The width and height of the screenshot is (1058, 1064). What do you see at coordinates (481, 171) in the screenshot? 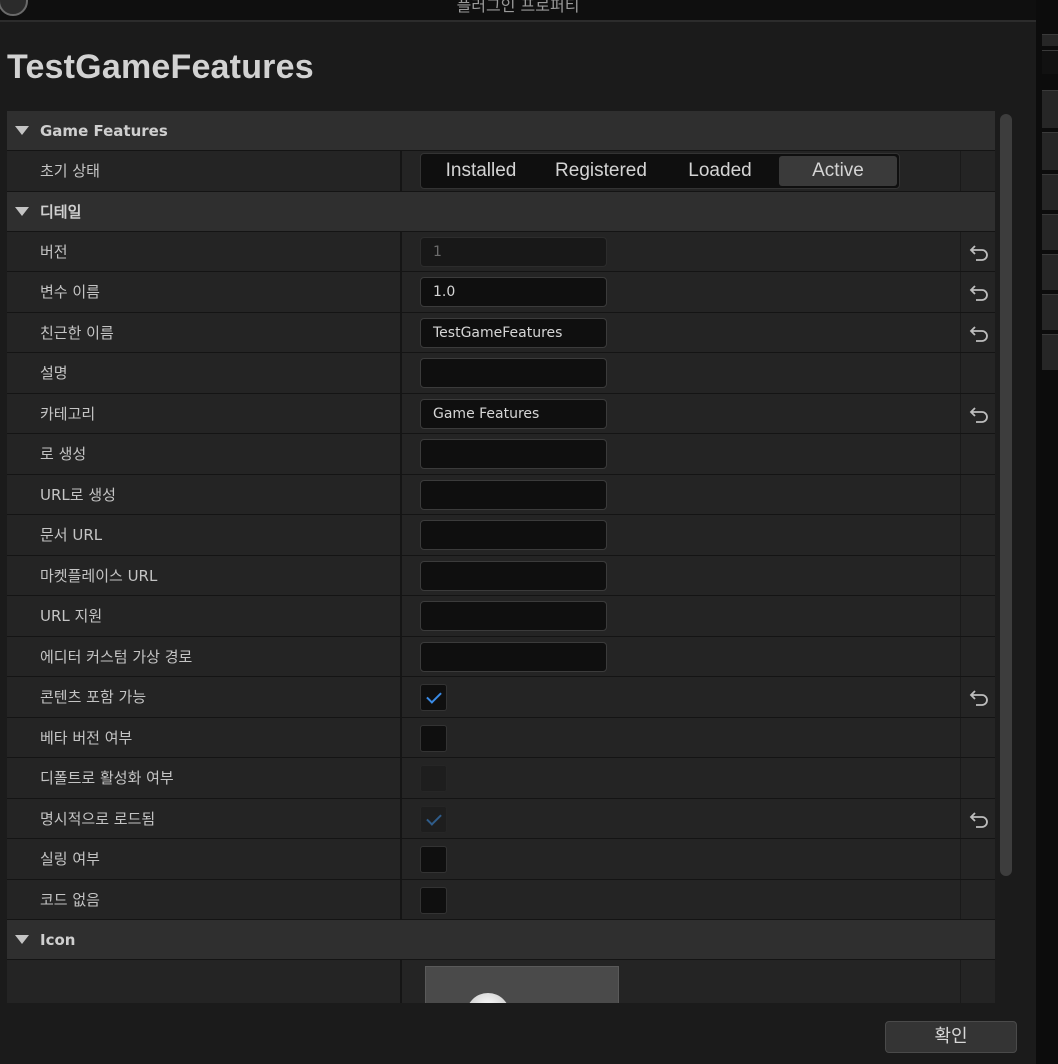
I see `state-option-installed: Installed` at bounding box center [481, 171].